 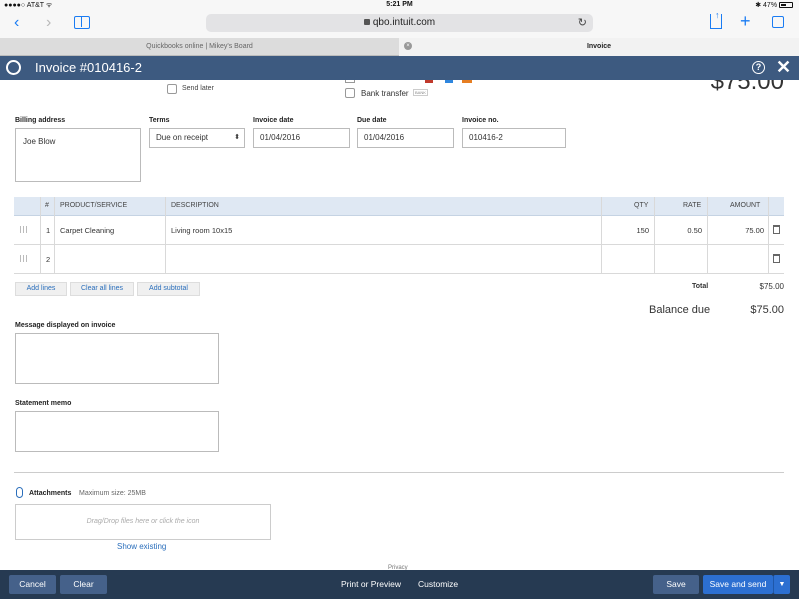 I want to click on clock: 5:21 PM, so click(x=399, y=4).